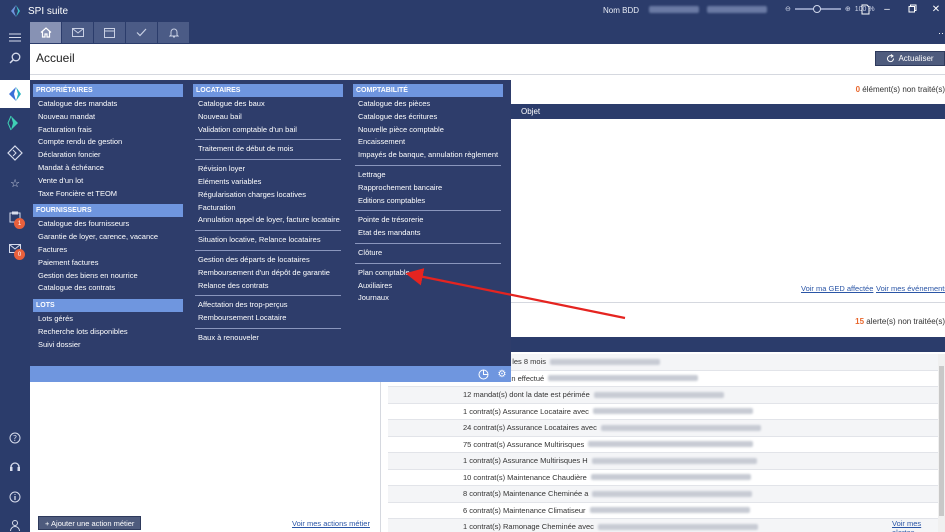 This screenshot has width=945, height=532. Describe the element at coordinates (887, 9) in the screenshot. I see `minimize-icon: –` at that location.